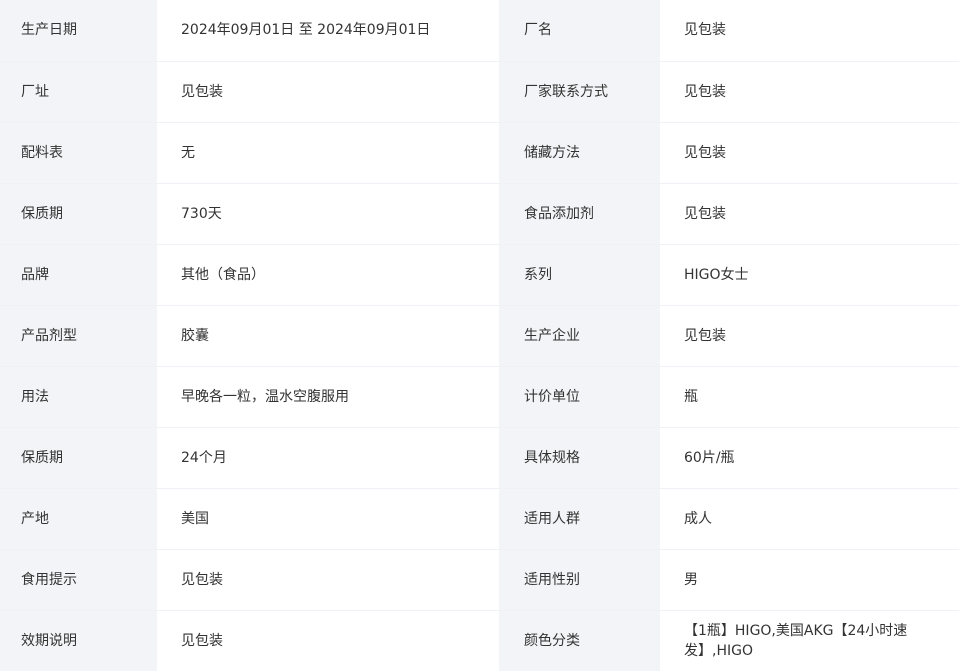 The height and width of the screenshot is (672, 959). I want to click on table-row: 生产日期 2024年09月01日 至 2024年09月01日 厂名 见包装, so click(479, 31).